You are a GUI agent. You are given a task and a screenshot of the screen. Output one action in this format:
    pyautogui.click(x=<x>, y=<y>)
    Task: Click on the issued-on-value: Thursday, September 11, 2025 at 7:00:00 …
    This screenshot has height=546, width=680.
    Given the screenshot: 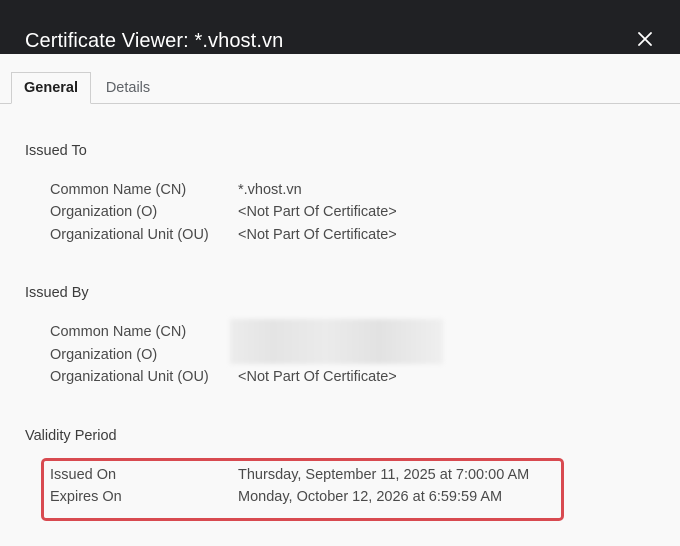 What is the action you would take?
    pyautogui.click(x=384, y=475)
    